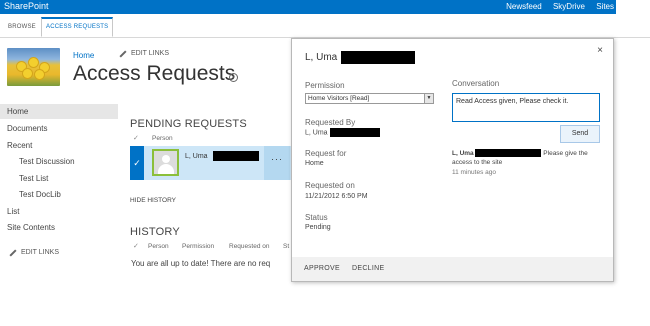 The width and height of the screenshot is (650, 326). What do you see at coordinates (162, 138) in the screenshot?
I see `column-header-person: Person` at bounding box center [162, 138].